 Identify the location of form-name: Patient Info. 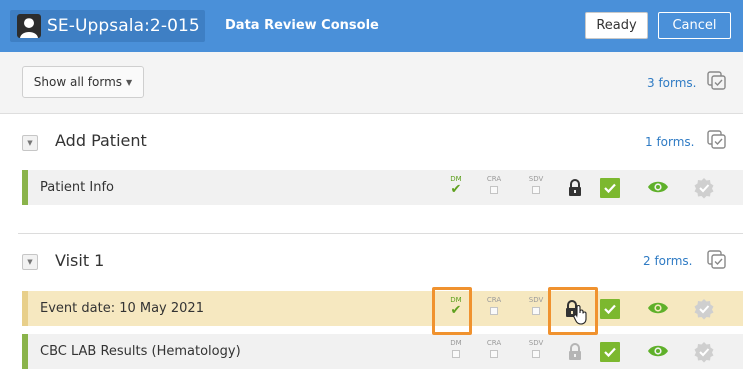
(77, 187).